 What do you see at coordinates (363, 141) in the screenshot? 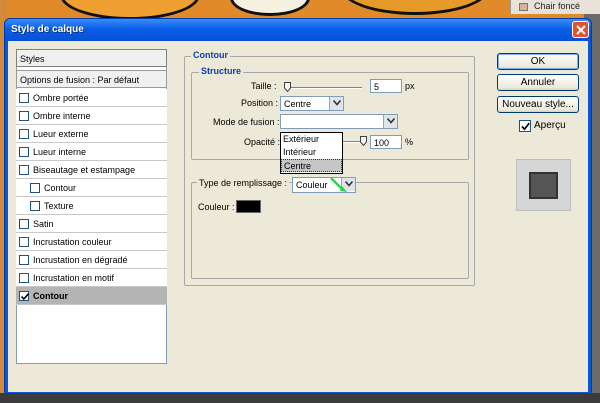
I see `opacity-slider-thumb` at bounding box center [363, 141].